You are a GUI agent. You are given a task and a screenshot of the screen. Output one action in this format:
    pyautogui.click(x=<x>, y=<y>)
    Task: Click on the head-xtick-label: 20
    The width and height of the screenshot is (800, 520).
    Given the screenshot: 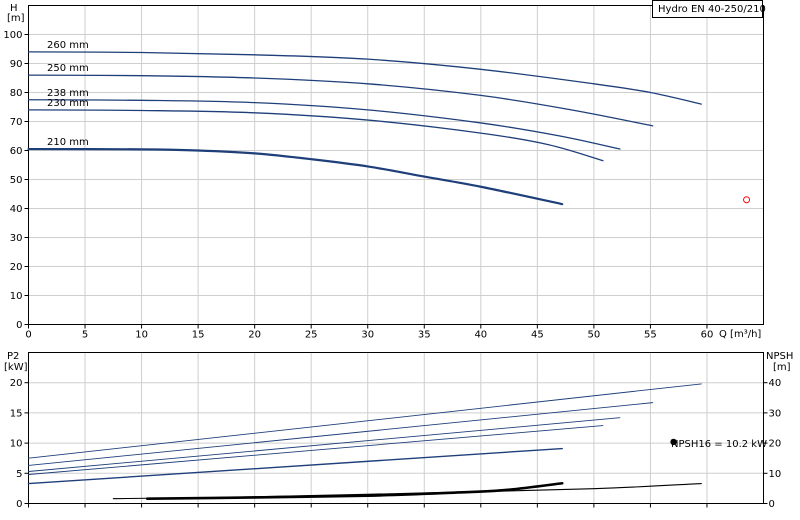 What is the action you would take?
    pyautogui.click(x=254, y=335)
    